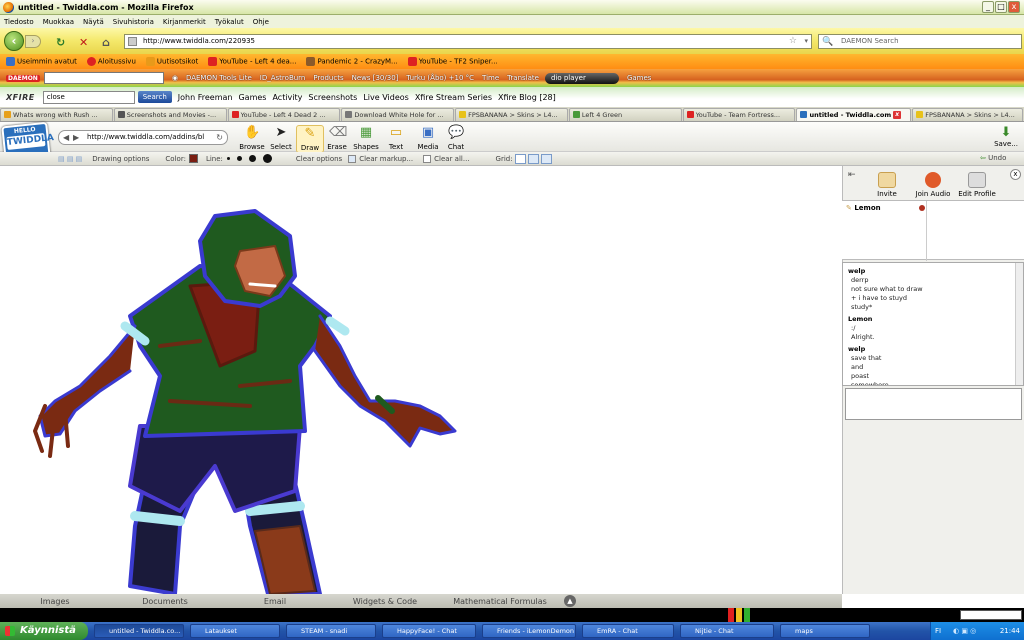 This screenshot has width=1024, height=640. What do you see at coordinates (854, 114) in the screenshot?
I see `browser-tab-active: untitled - Twiddla.com x` at bounding box center [854, 114].